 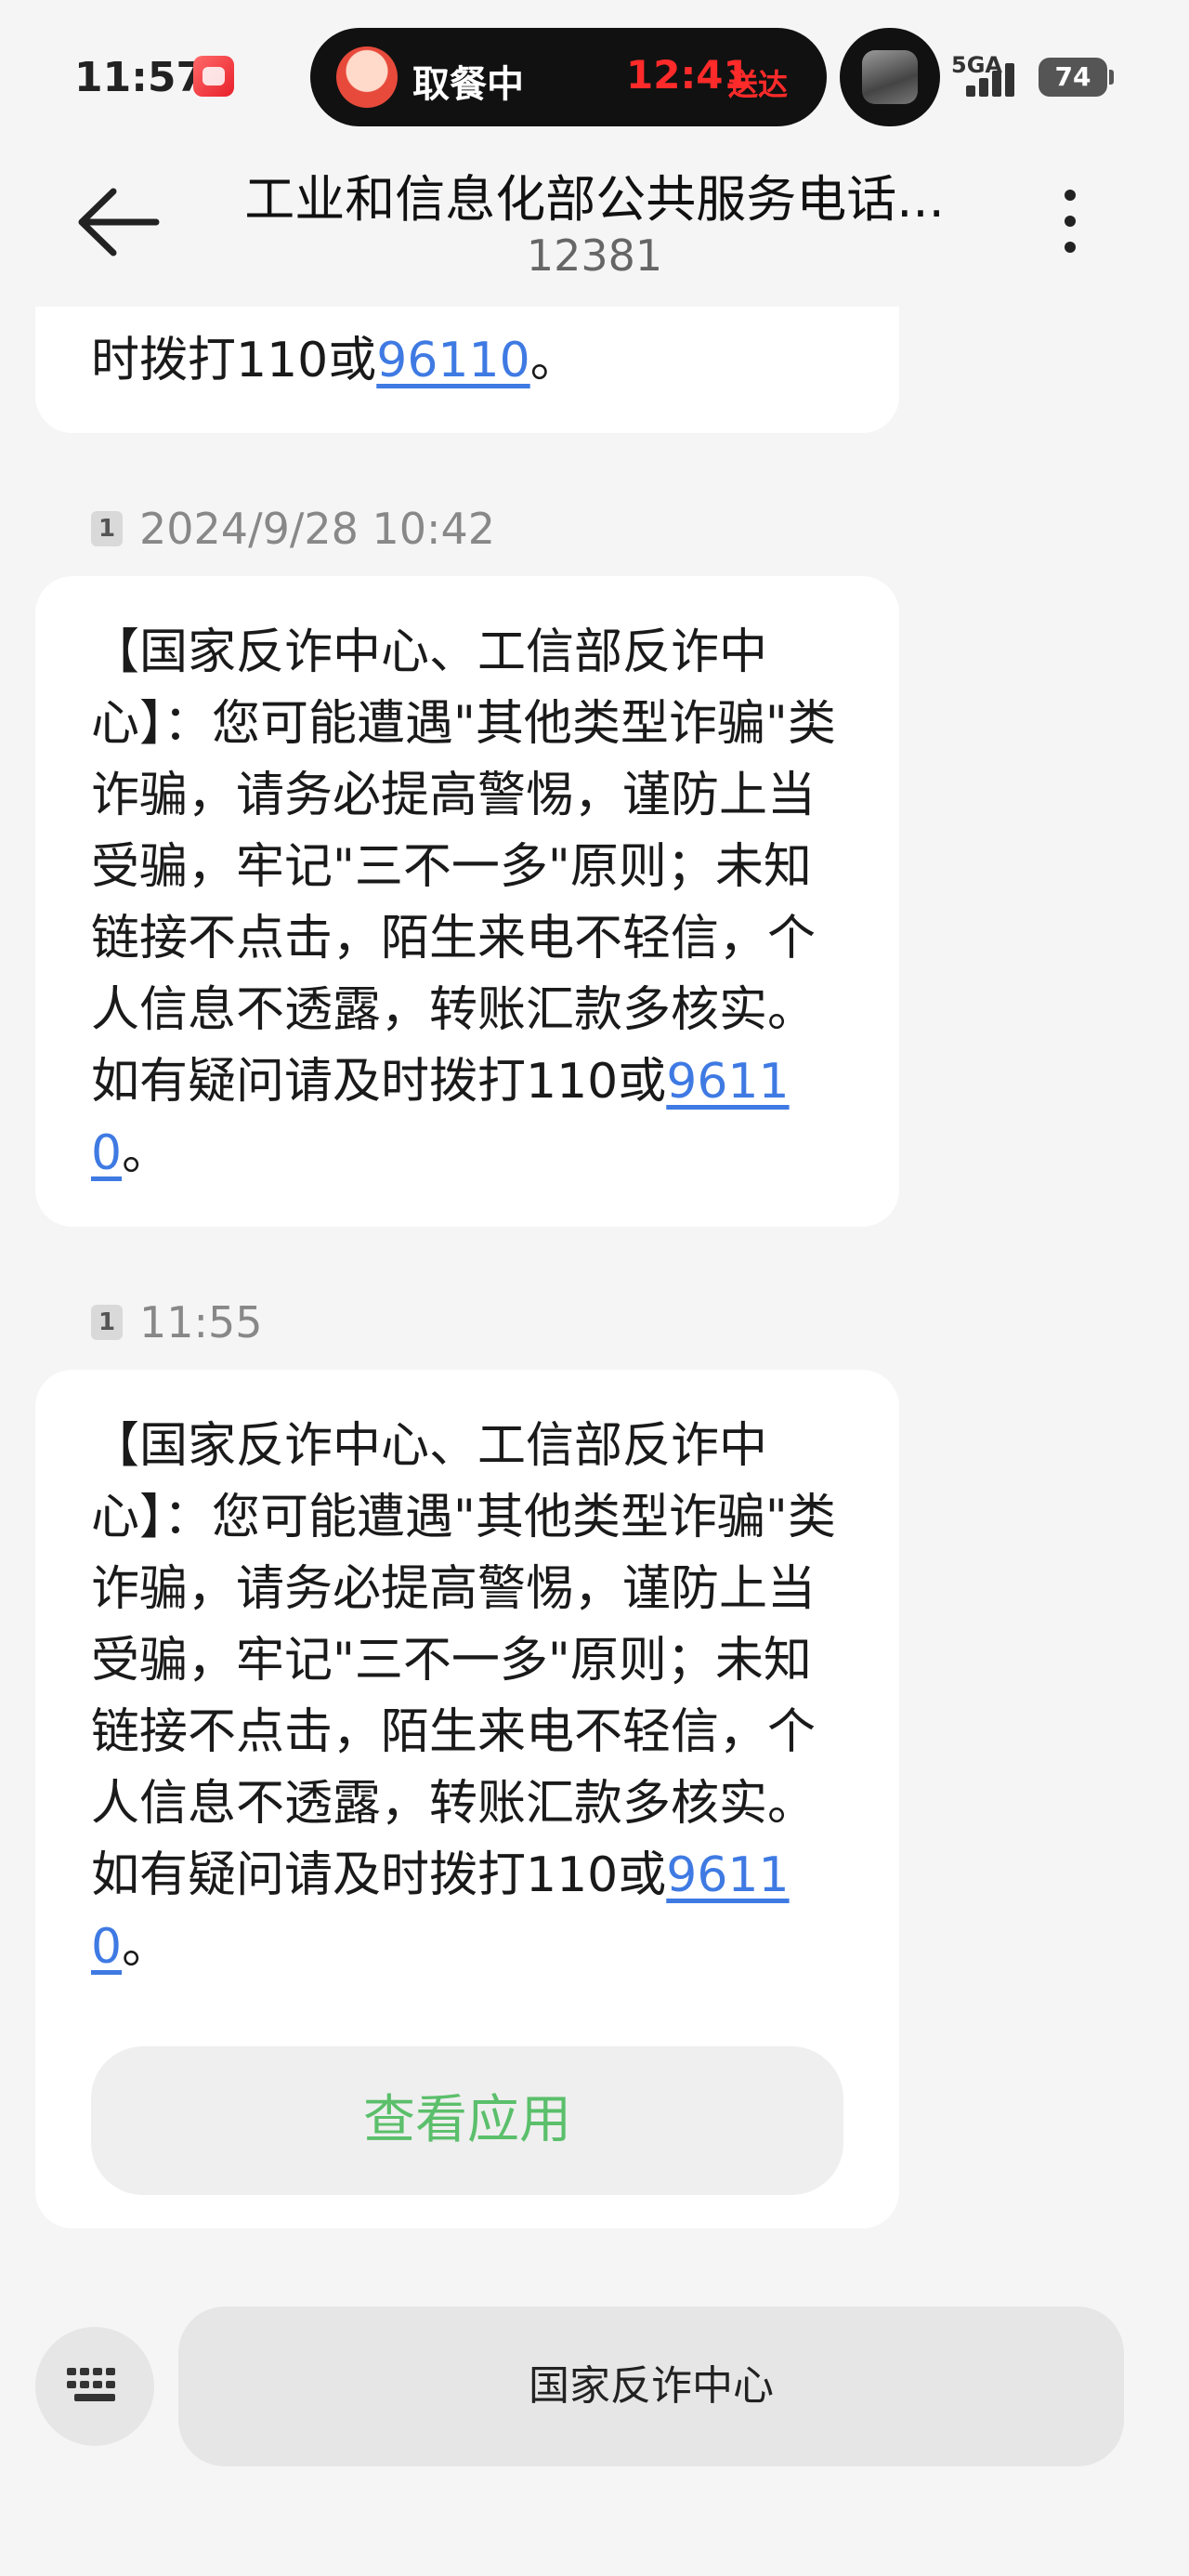 I want to click on battery-icon: 74, so click(x=1077, y=77).